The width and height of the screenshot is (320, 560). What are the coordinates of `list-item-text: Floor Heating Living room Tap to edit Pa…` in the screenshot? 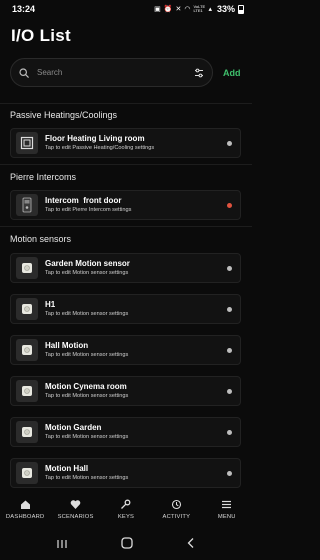 It's located at (136, 143).